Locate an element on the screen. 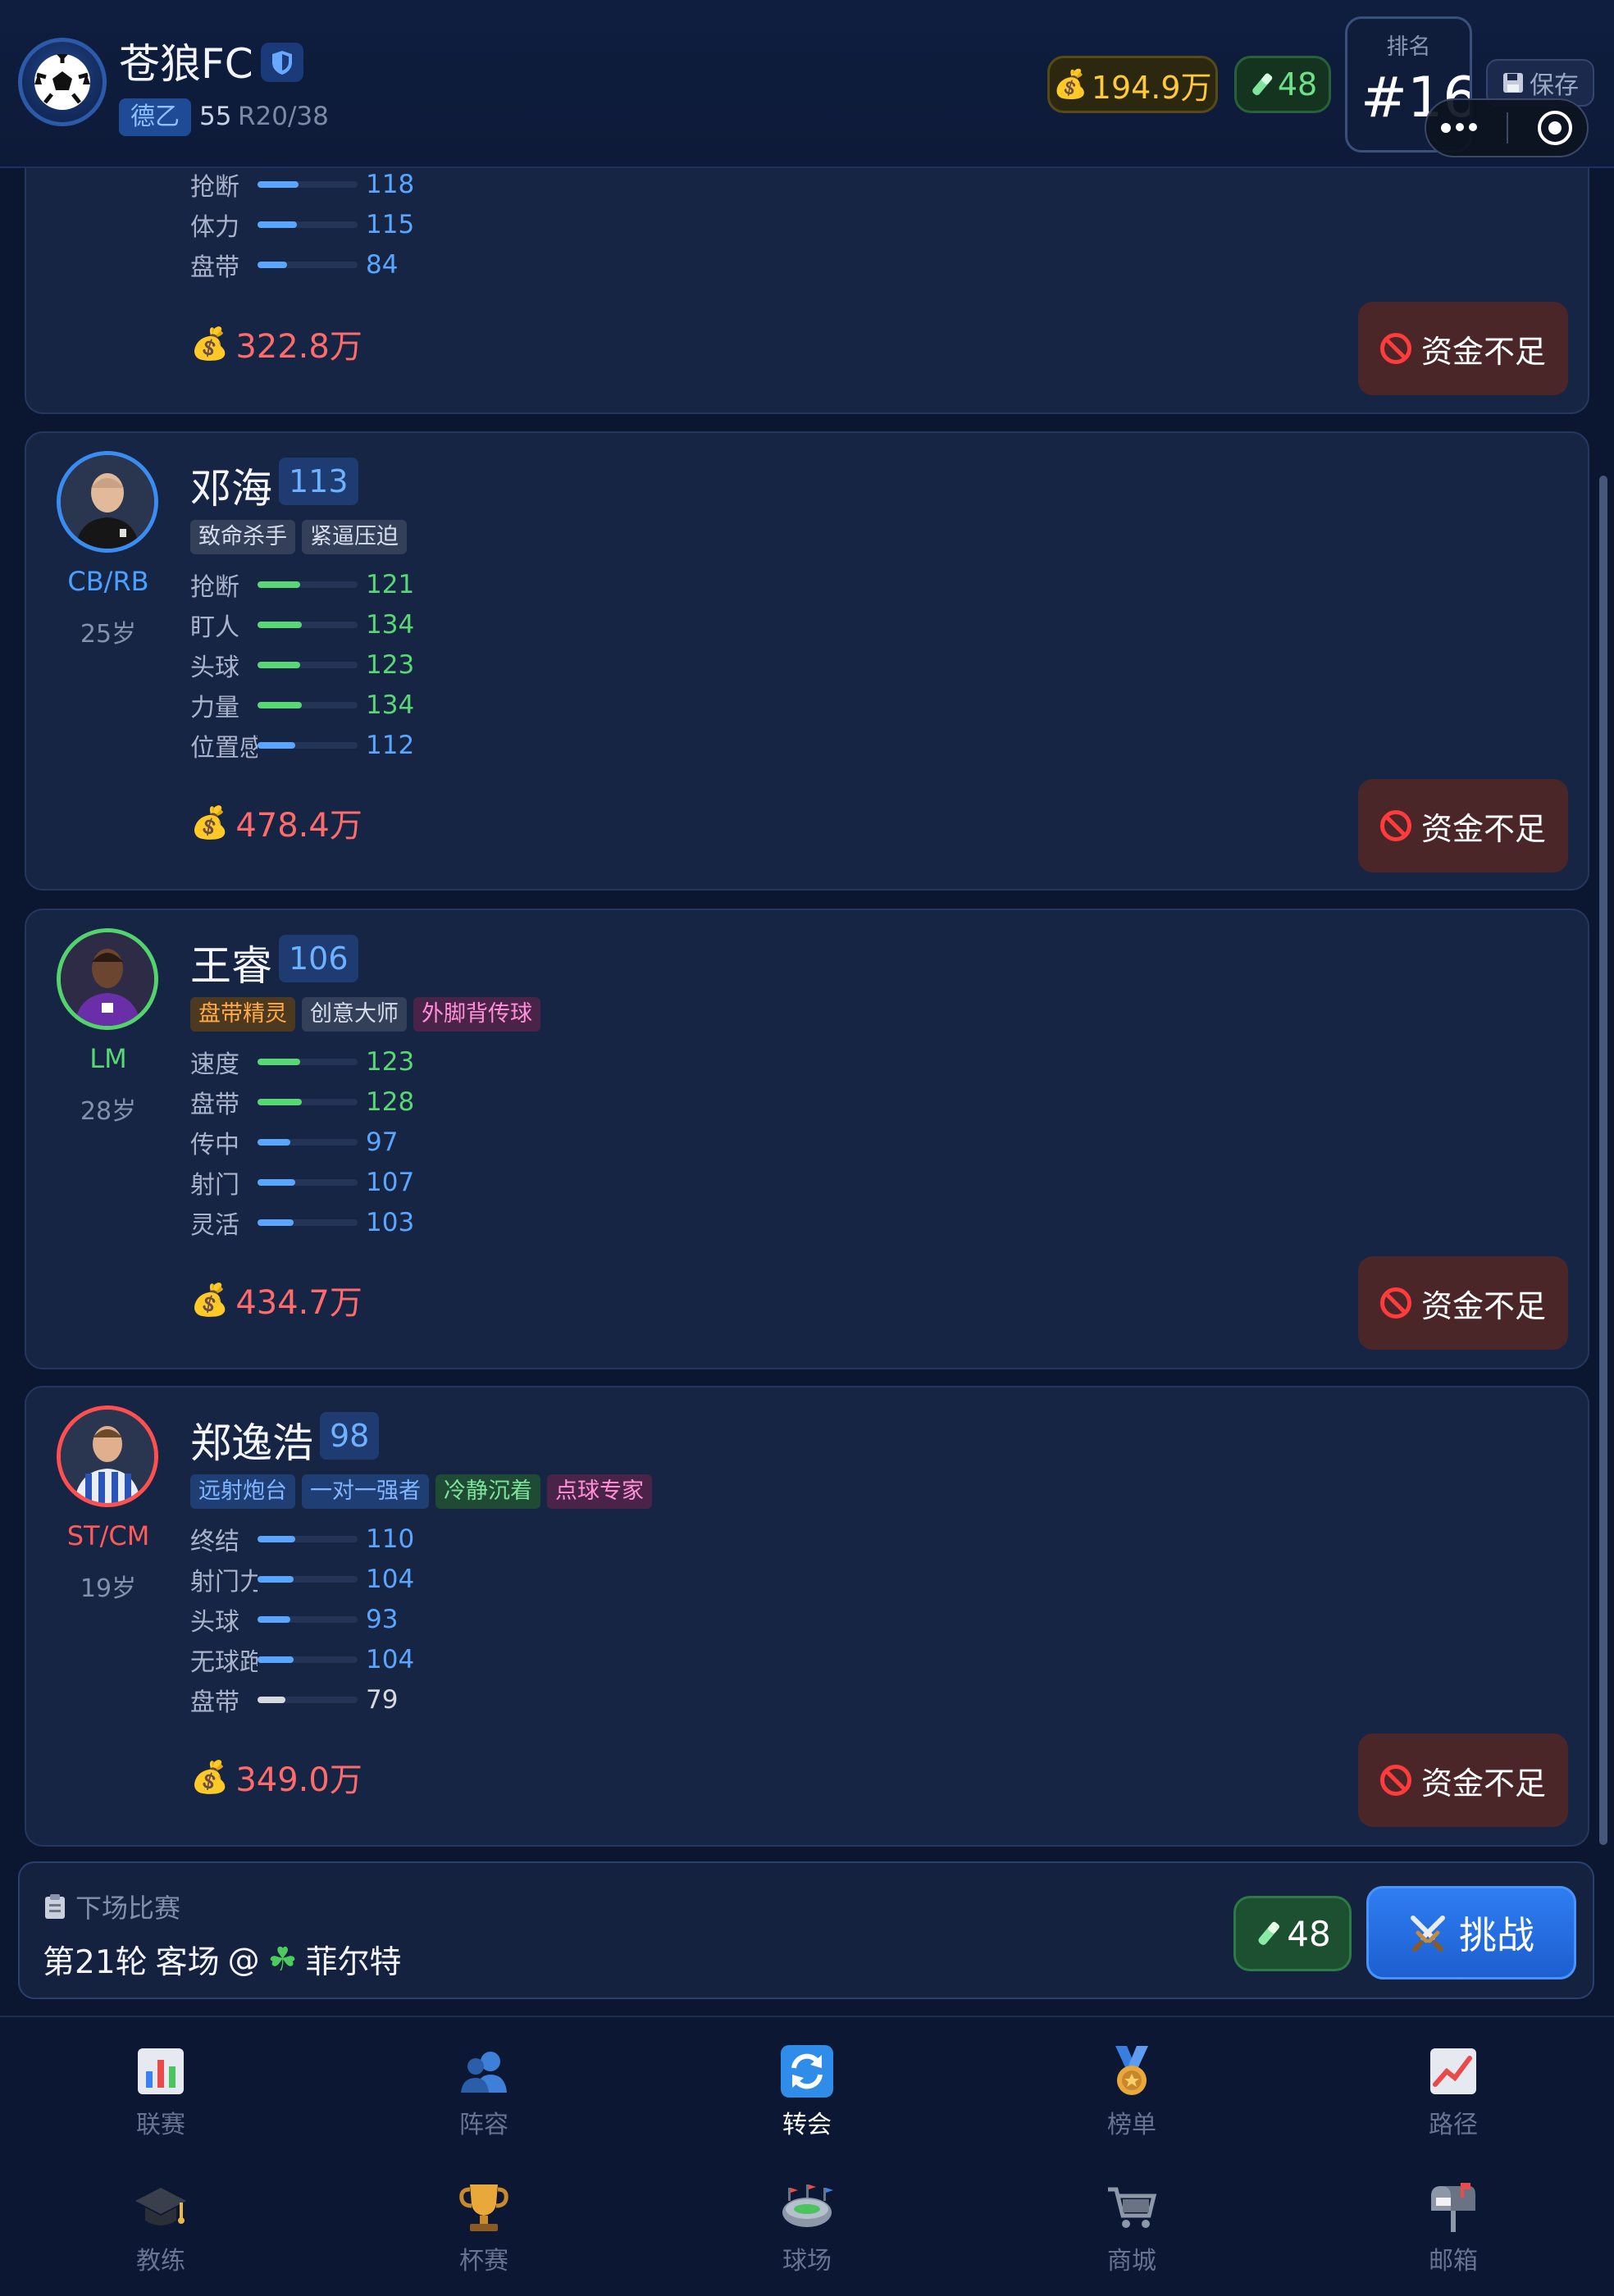  trait-tag: 远射炮台 is located at coordinates (242, 1491).